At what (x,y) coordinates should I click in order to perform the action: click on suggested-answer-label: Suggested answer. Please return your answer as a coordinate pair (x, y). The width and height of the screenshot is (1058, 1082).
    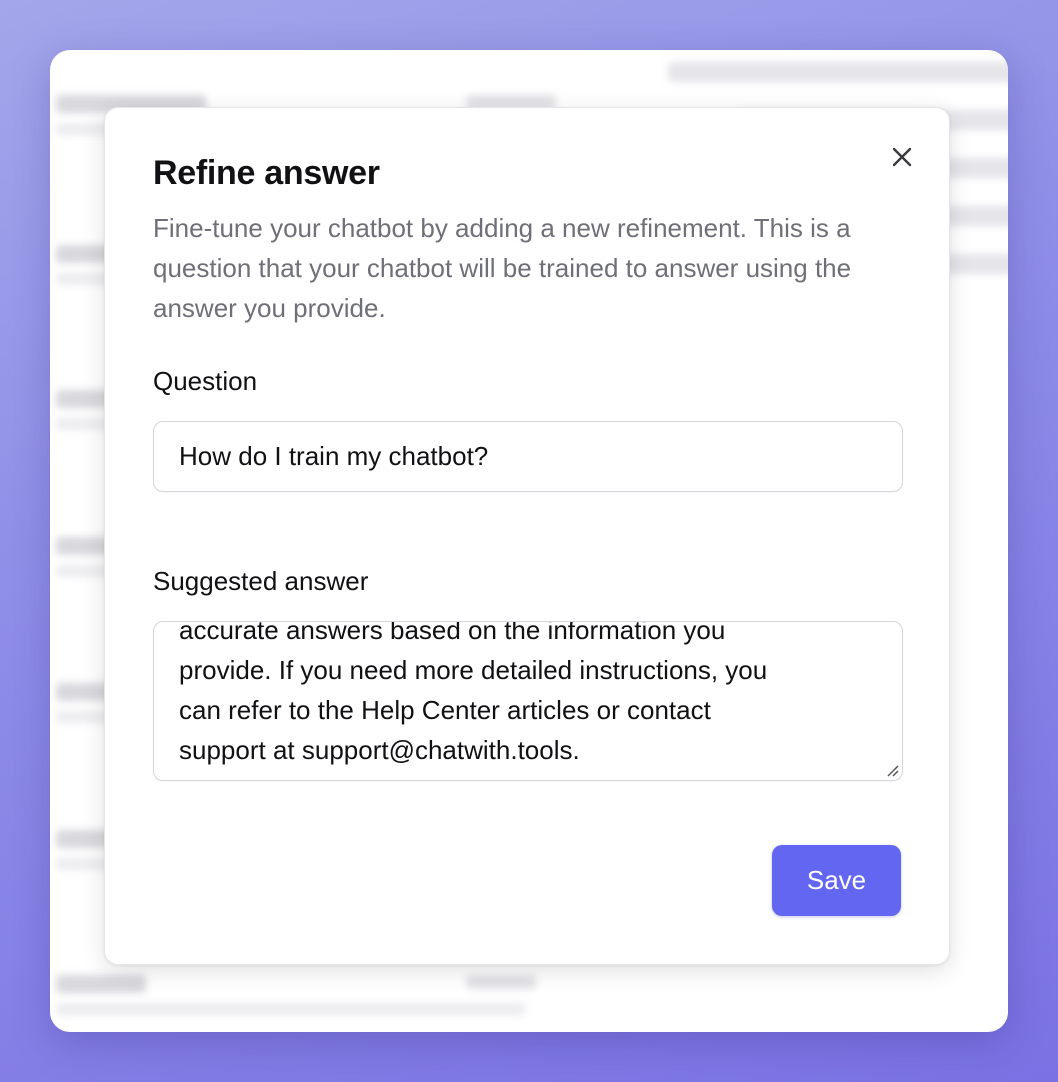
    Looking at the image, I should click on (261, 581).